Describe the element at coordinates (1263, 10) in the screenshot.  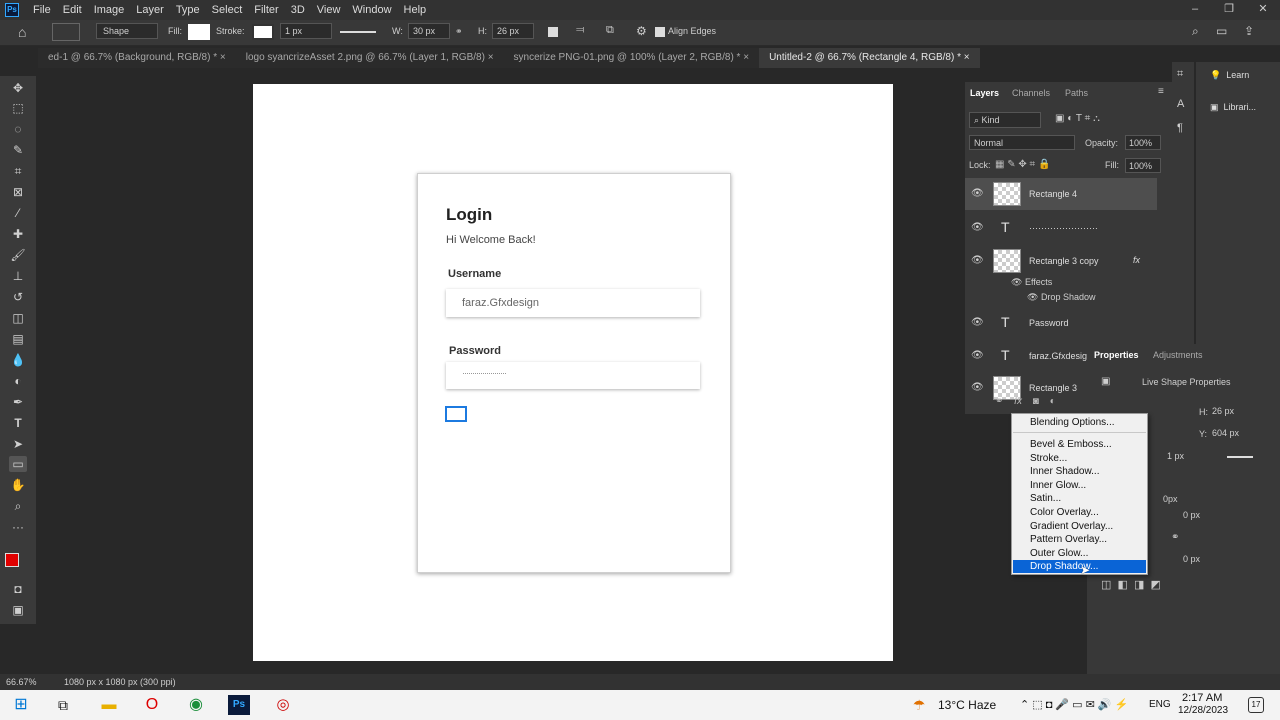
I see `close-icon: ✕` at that location.